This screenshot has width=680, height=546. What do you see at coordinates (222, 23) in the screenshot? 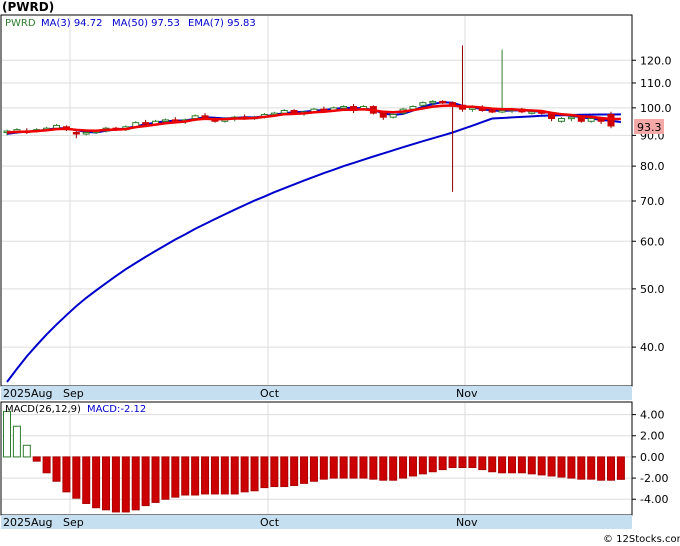
I see `legend-ema7: EMA(7) 95.83` at bounding box center [222, 23].